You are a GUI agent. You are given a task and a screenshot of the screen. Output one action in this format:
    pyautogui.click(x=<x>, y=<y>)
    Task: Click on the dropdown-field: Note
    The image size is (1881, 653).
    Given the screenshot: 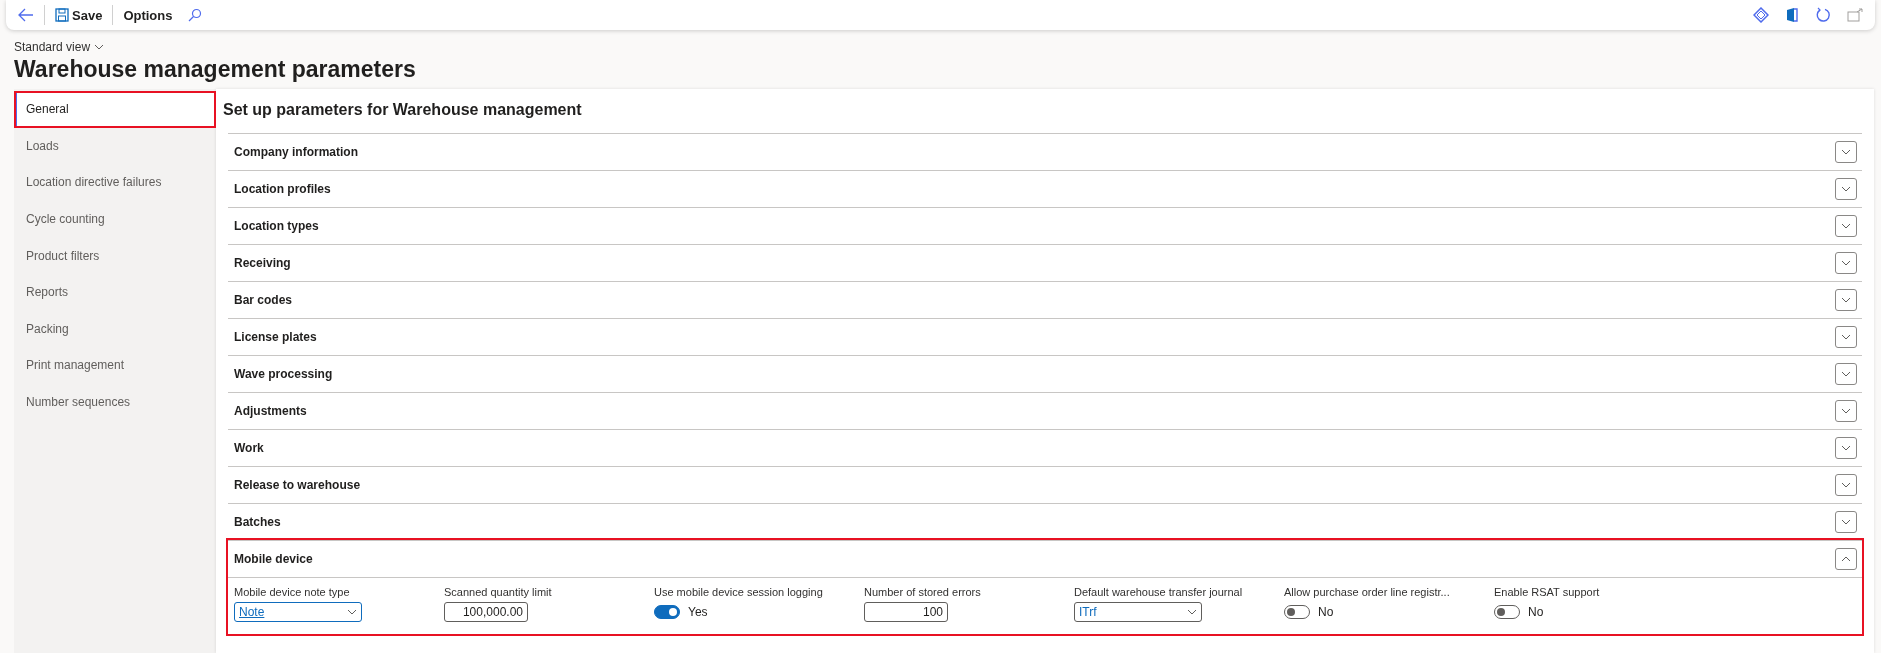 What is the action you would take?
    pyautogui.click(x=298, y=612)
    